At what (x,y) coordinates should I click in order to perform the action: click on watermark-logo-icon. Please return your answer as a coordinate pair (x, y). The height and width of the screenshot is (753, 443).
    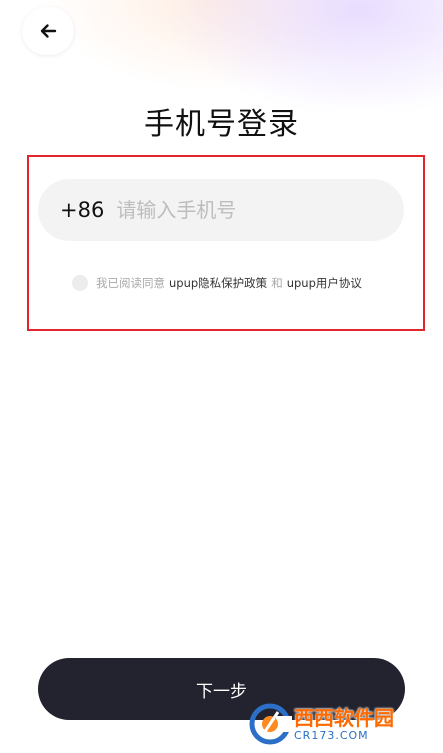
    Looking at the image, I should click on (270, 724).